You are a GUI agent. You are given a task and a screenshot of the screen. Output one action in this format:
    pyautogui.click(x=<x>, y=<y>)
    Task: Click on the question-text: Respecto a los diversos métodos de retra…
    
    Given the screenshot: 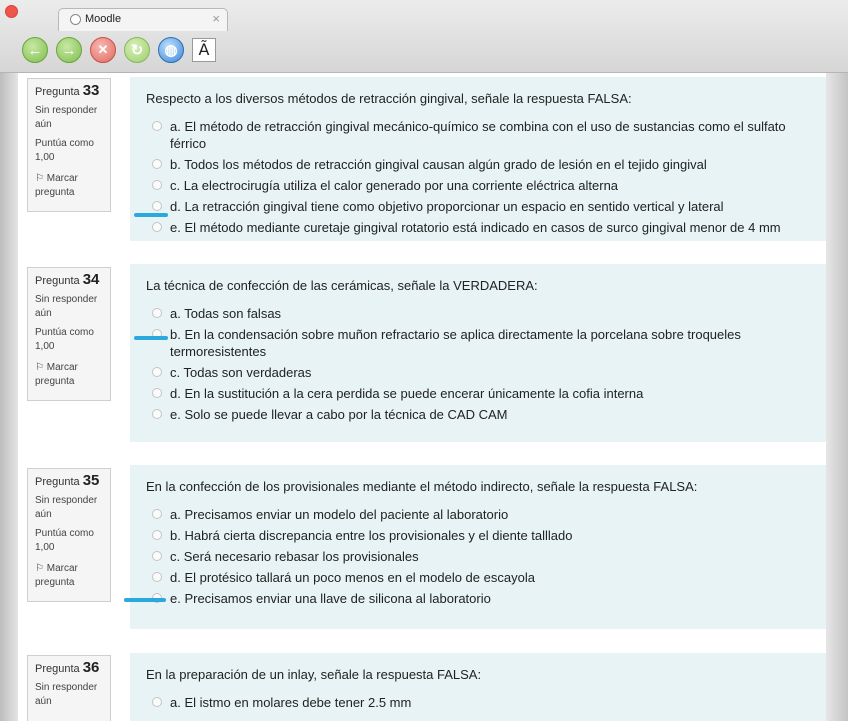 What is the action you would take?
    pyautogui.click(x=389, y=98)
    